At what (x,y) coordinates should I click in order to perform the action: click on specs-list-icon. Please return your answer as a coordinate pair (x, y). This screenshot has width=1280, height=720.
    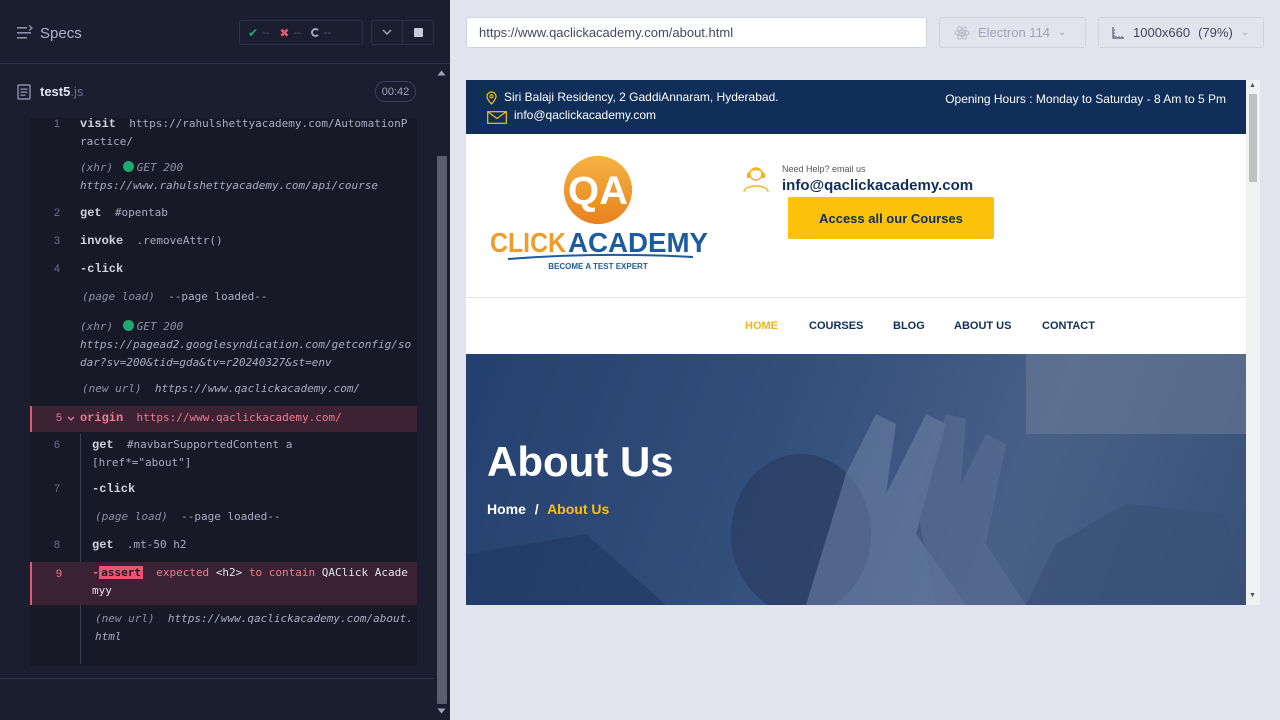
    Looking at the image, I should click on (25, 33).